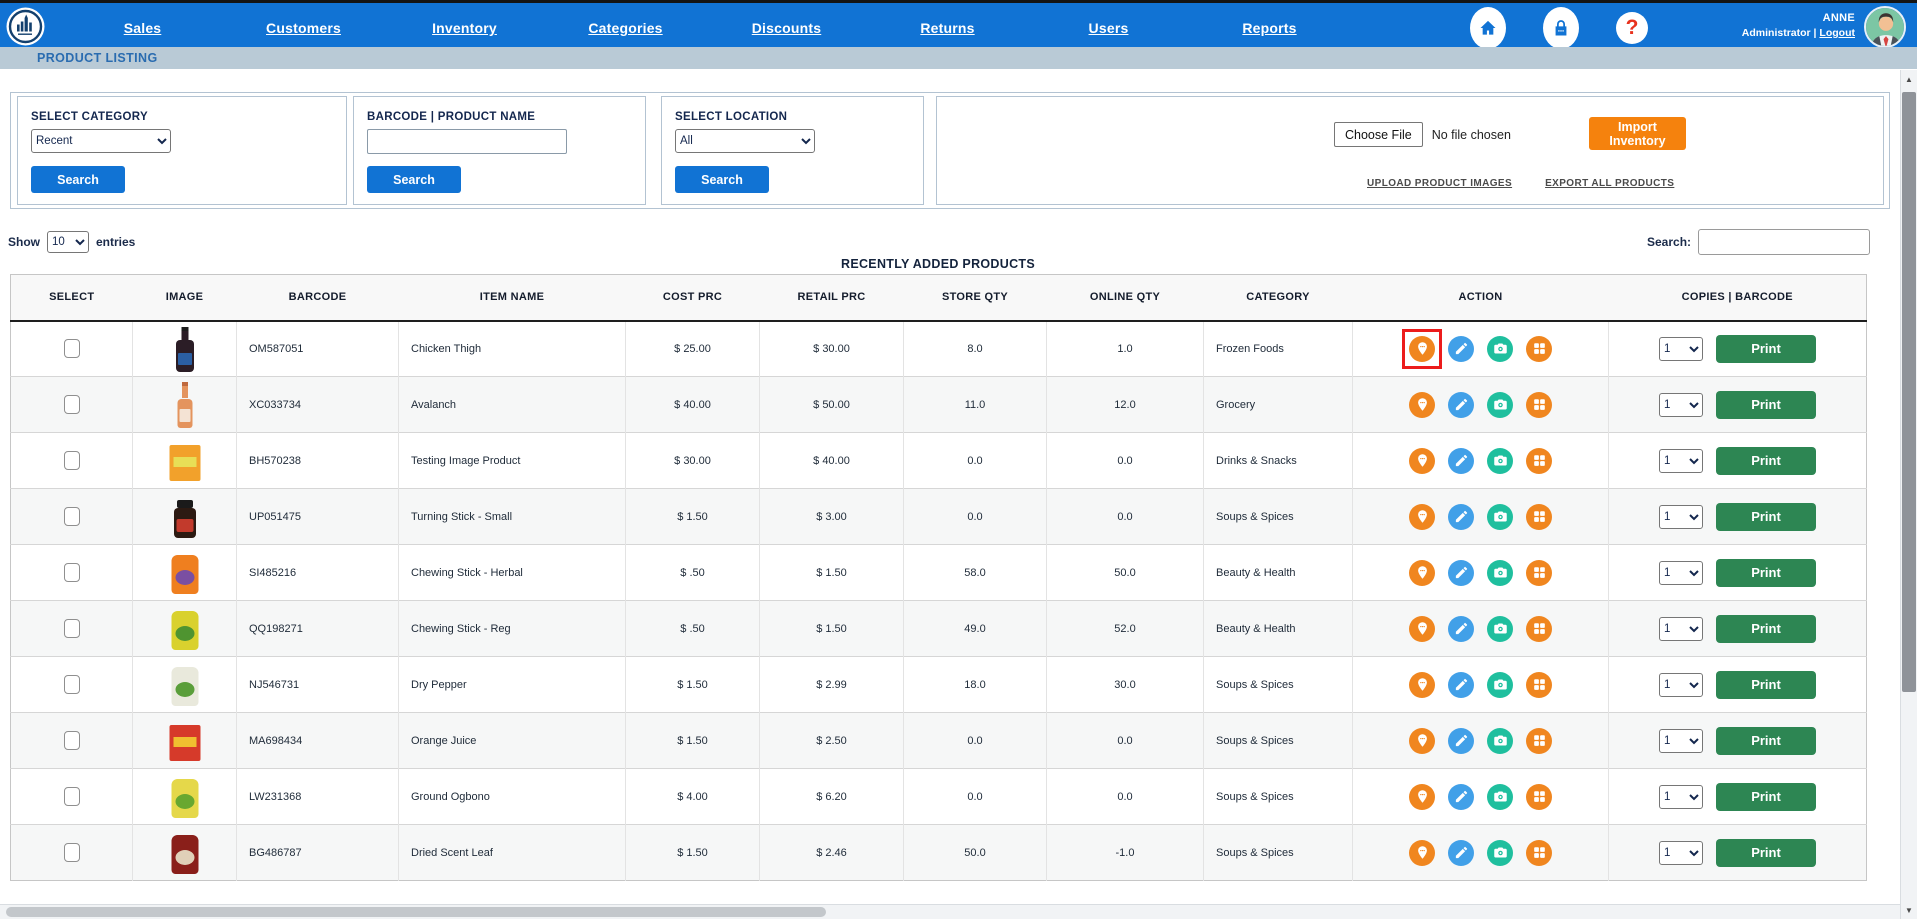  Describe the element at coordinates (1909, 910) in the screenshot. I see `scroll-down-arrow: ▼` at that location.